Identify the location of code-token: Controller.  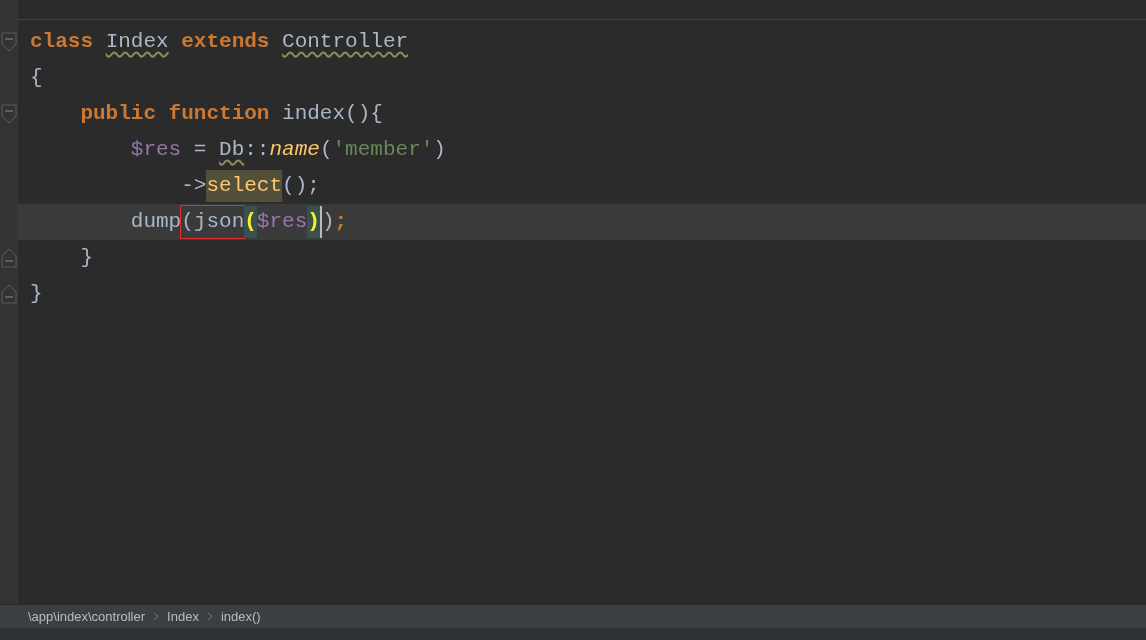
(345, 42).